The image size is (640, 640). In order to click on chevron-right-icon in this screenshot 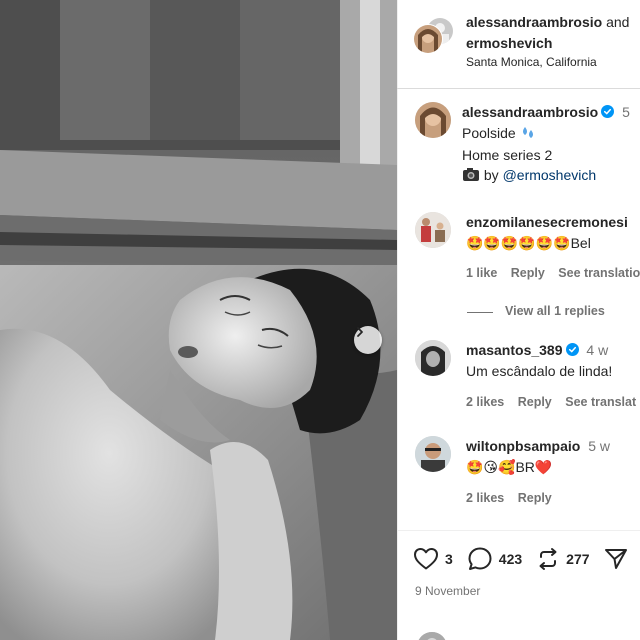, I will do `click(360, 332)`.